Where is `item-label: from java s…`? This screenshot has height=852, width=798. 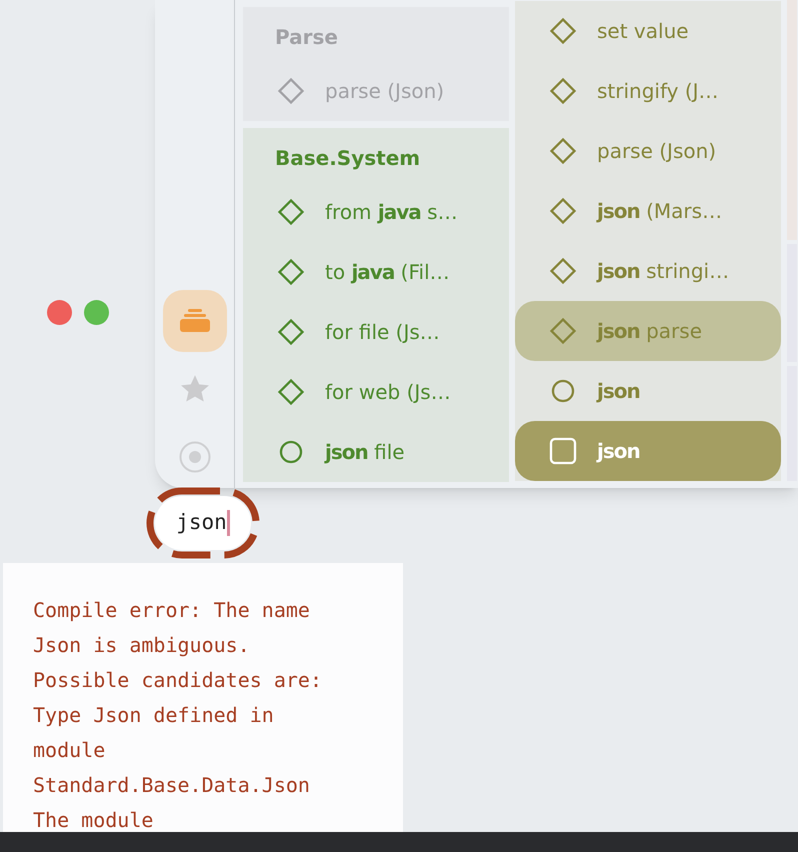 item-label: from java s… is located at coordinates (391, 212).